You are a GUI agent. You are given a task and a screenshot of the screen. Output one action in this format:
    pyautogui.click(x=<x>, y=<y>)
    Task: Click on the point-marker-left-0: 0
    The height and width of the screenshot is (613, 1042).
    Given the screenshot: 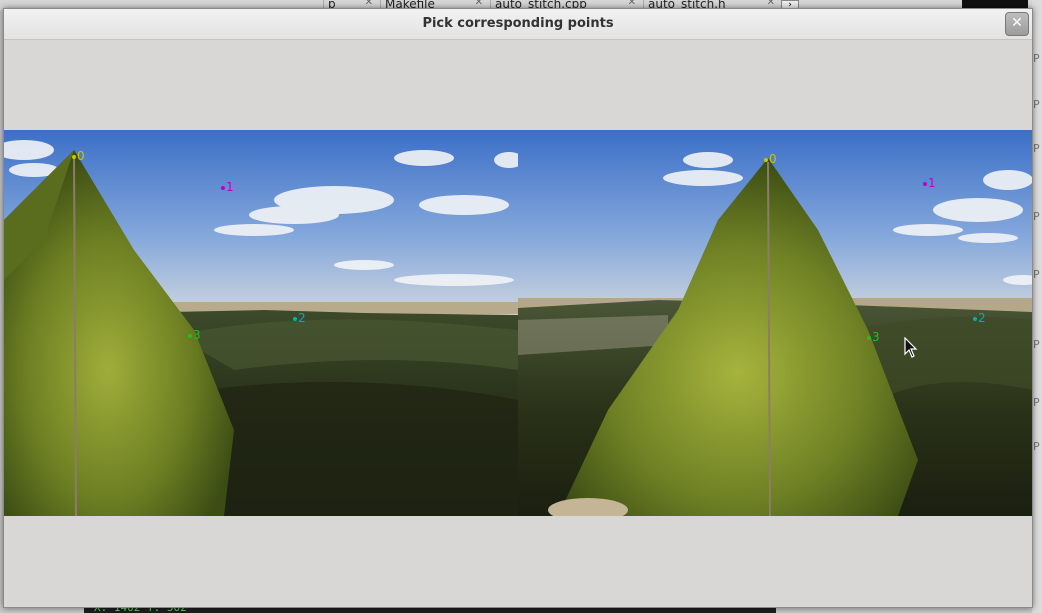 What is the action you would take?
    pyautogui.click(x=78, y=156)
    